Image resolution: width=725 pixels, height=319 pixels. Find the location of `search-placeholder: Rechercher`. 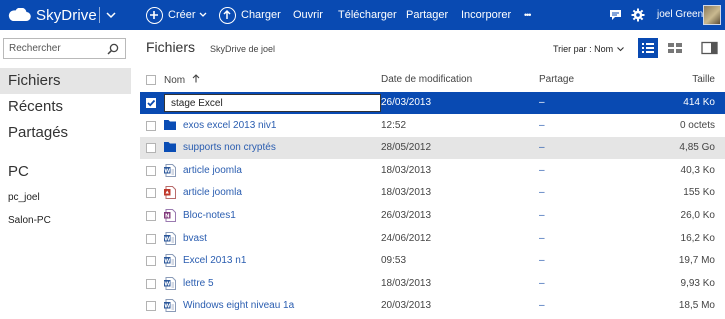

search-placeholder: Rechercher is located at coordinates (35, 48).